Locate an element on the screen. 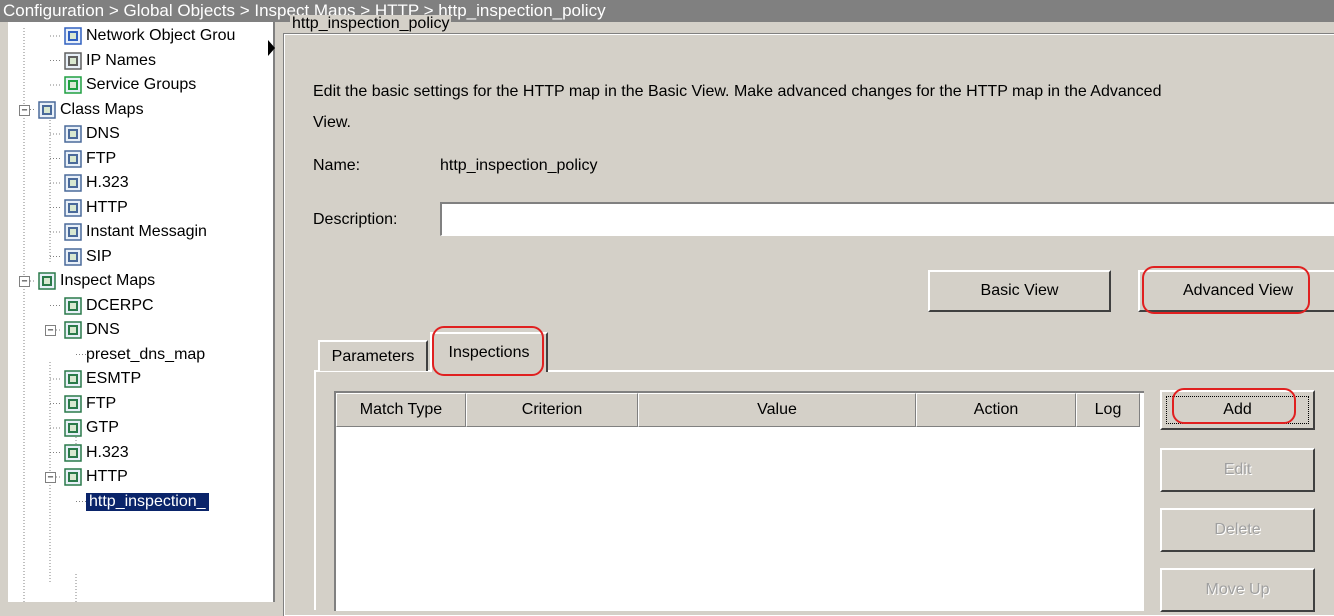 The height and width of the screenshot is (616, 1334). tree-item-class-maps: Class Maps is located at coordinates (91, 110).